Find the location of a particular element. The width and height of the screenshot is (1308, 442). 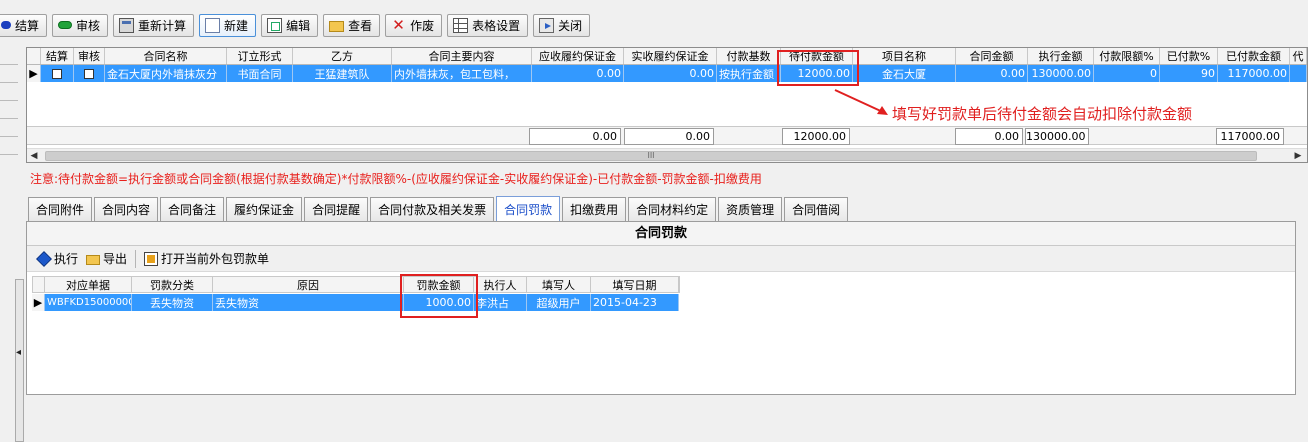

col-reason: 原因 is located at coordinates (308, 284).